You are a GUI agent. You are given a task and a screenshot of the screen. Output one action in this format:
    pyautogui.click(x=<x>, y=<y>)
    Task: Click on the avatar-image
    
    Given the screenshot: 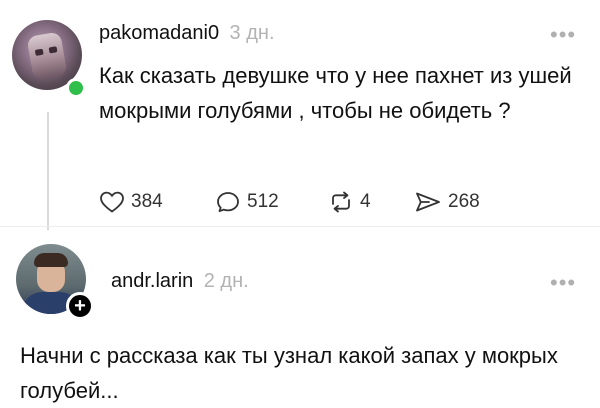 What is the action you would take?
    pyautogui.click(x=47, y=56)
    